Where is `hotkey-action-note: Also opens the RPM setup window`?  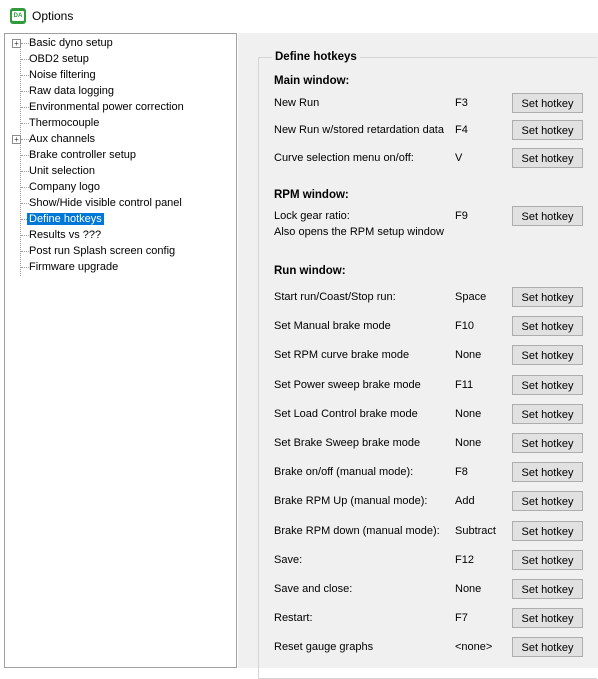 hotkey-action-note: Also opens the RPM setup window is located at coordinates (359, 232).